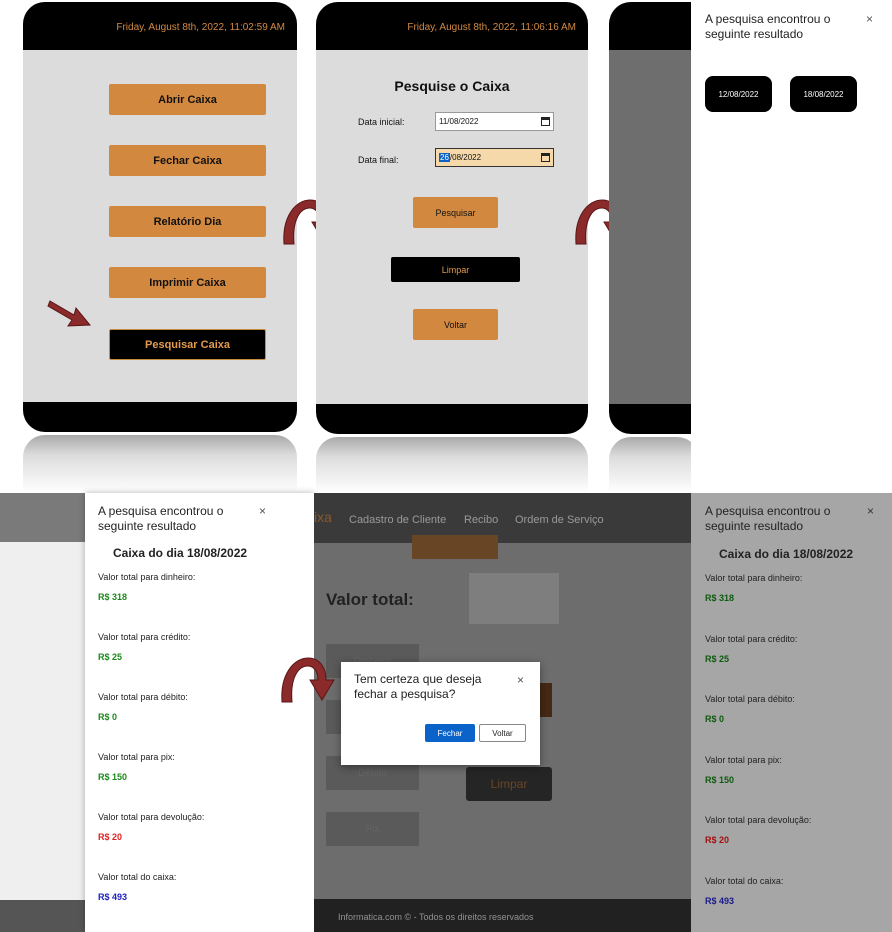 The width and height of the screenshot is (892, 932). Describe the element at coordinates (738, 94) in the screenshot. I see `result-date-button: 12/08/2022` at that location.